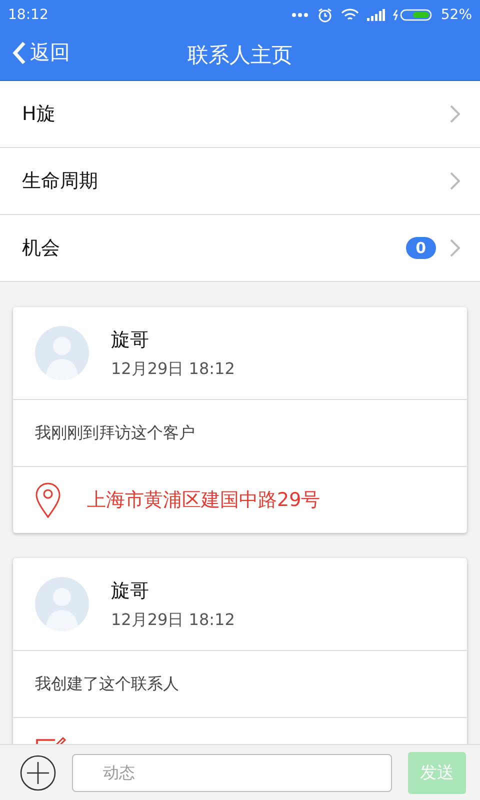 The width and height of the screenshot is (480, 800). I want to click on plus-circle-icon, so click(38, 772).